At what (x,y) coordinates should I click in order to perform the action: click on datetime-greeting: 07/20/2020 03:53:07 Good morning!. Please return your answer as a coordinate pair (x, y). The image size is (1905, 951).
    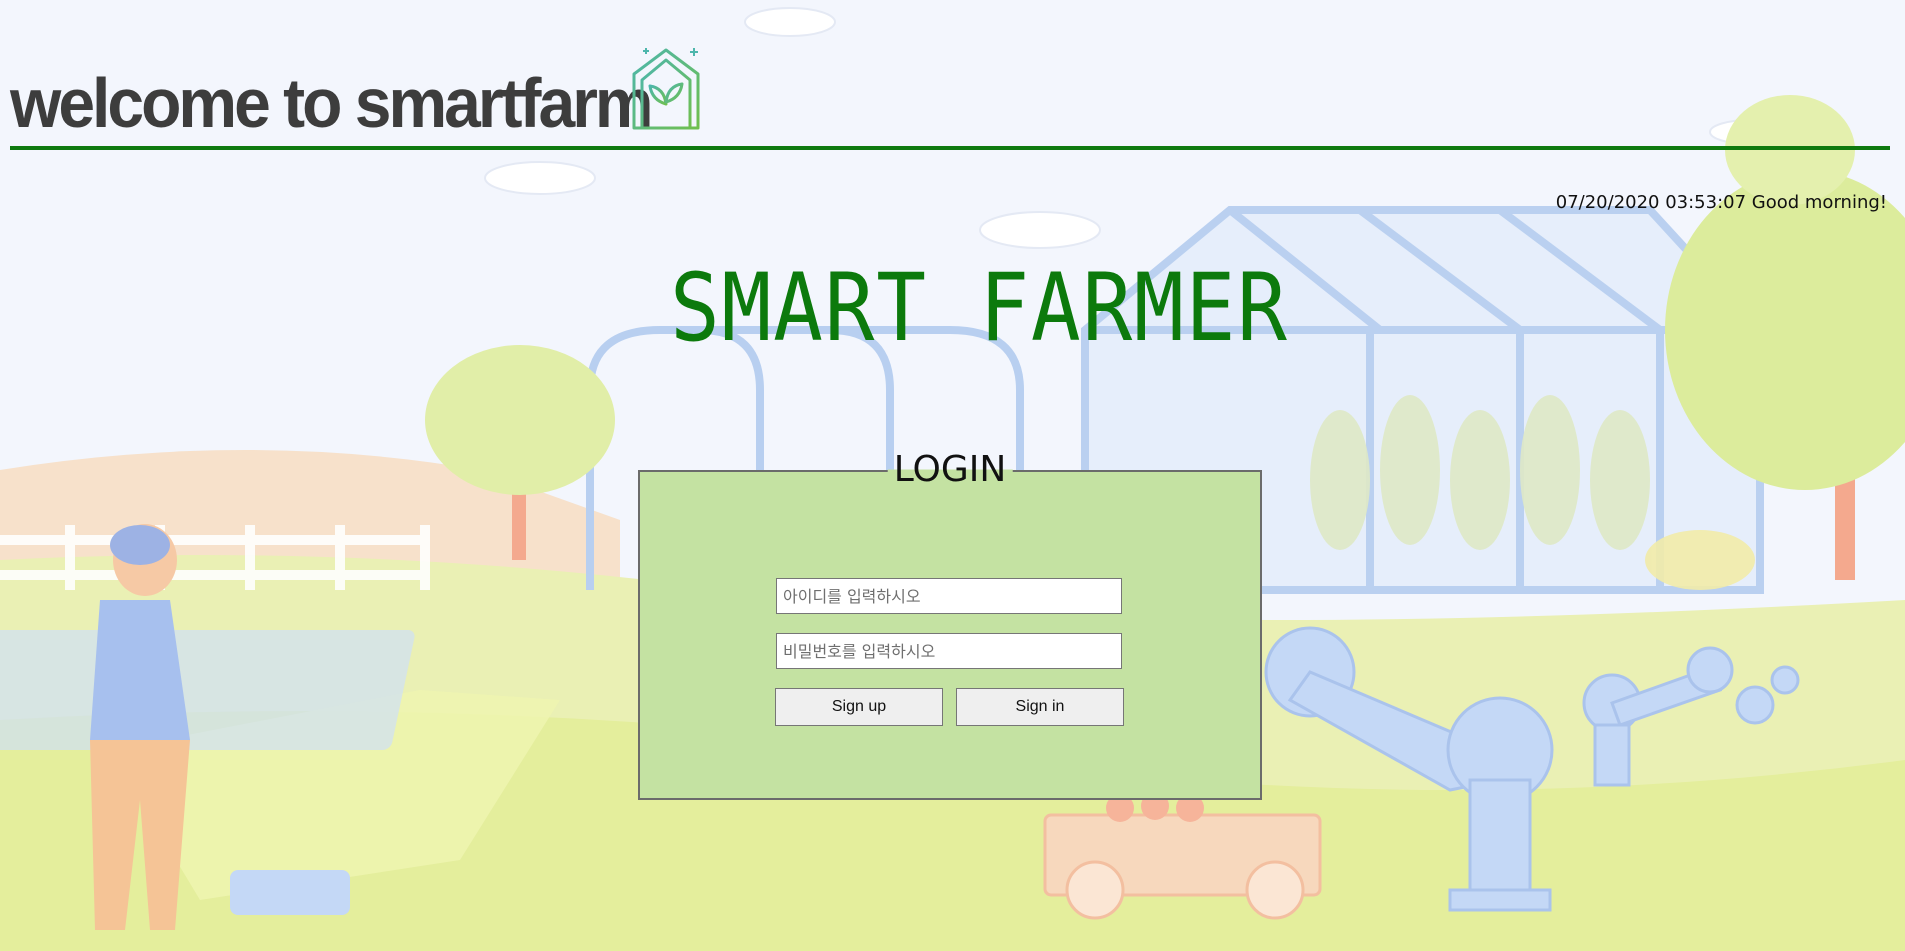
    Looking at the image, I should click on (1721, 202).